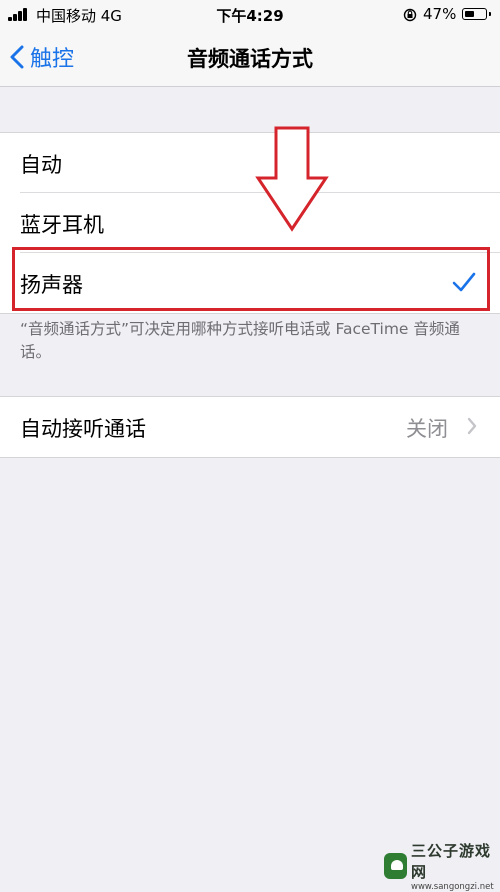 This screenshot has height=892, width=500. I want to click on battery-icon, so click(476, 14).